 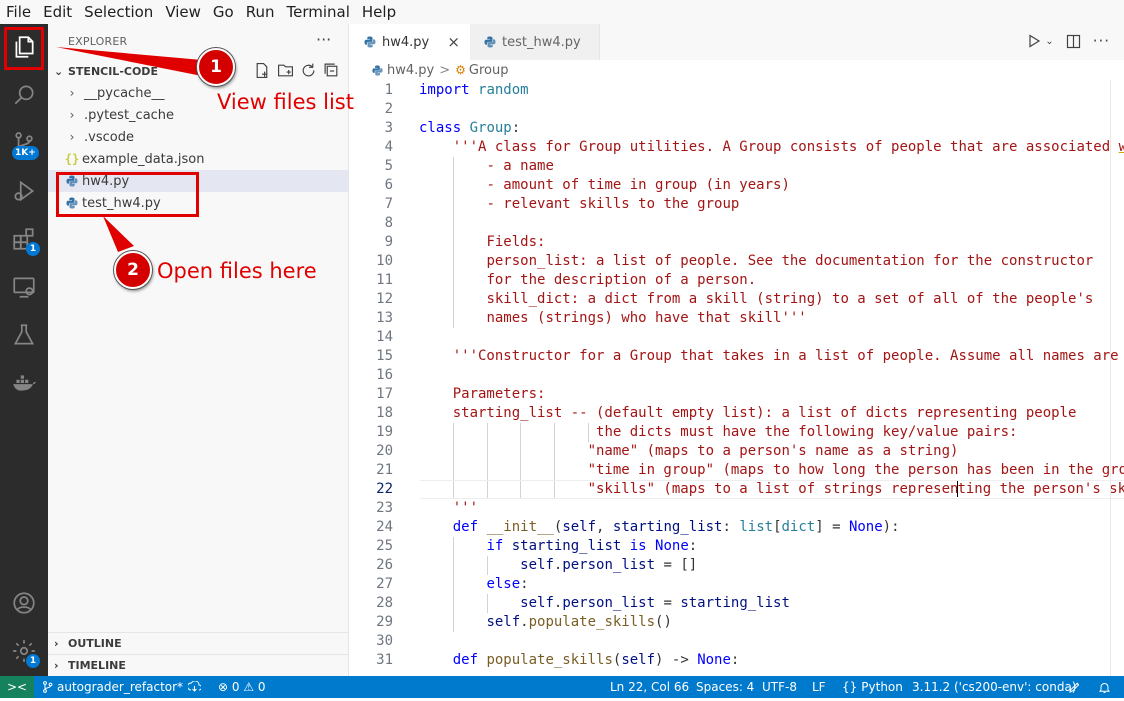 What do you see at coordinates (725, 687) in the screenshot?
I see `indentation-status: Spaces: 4` at bounding box center [725, 687].